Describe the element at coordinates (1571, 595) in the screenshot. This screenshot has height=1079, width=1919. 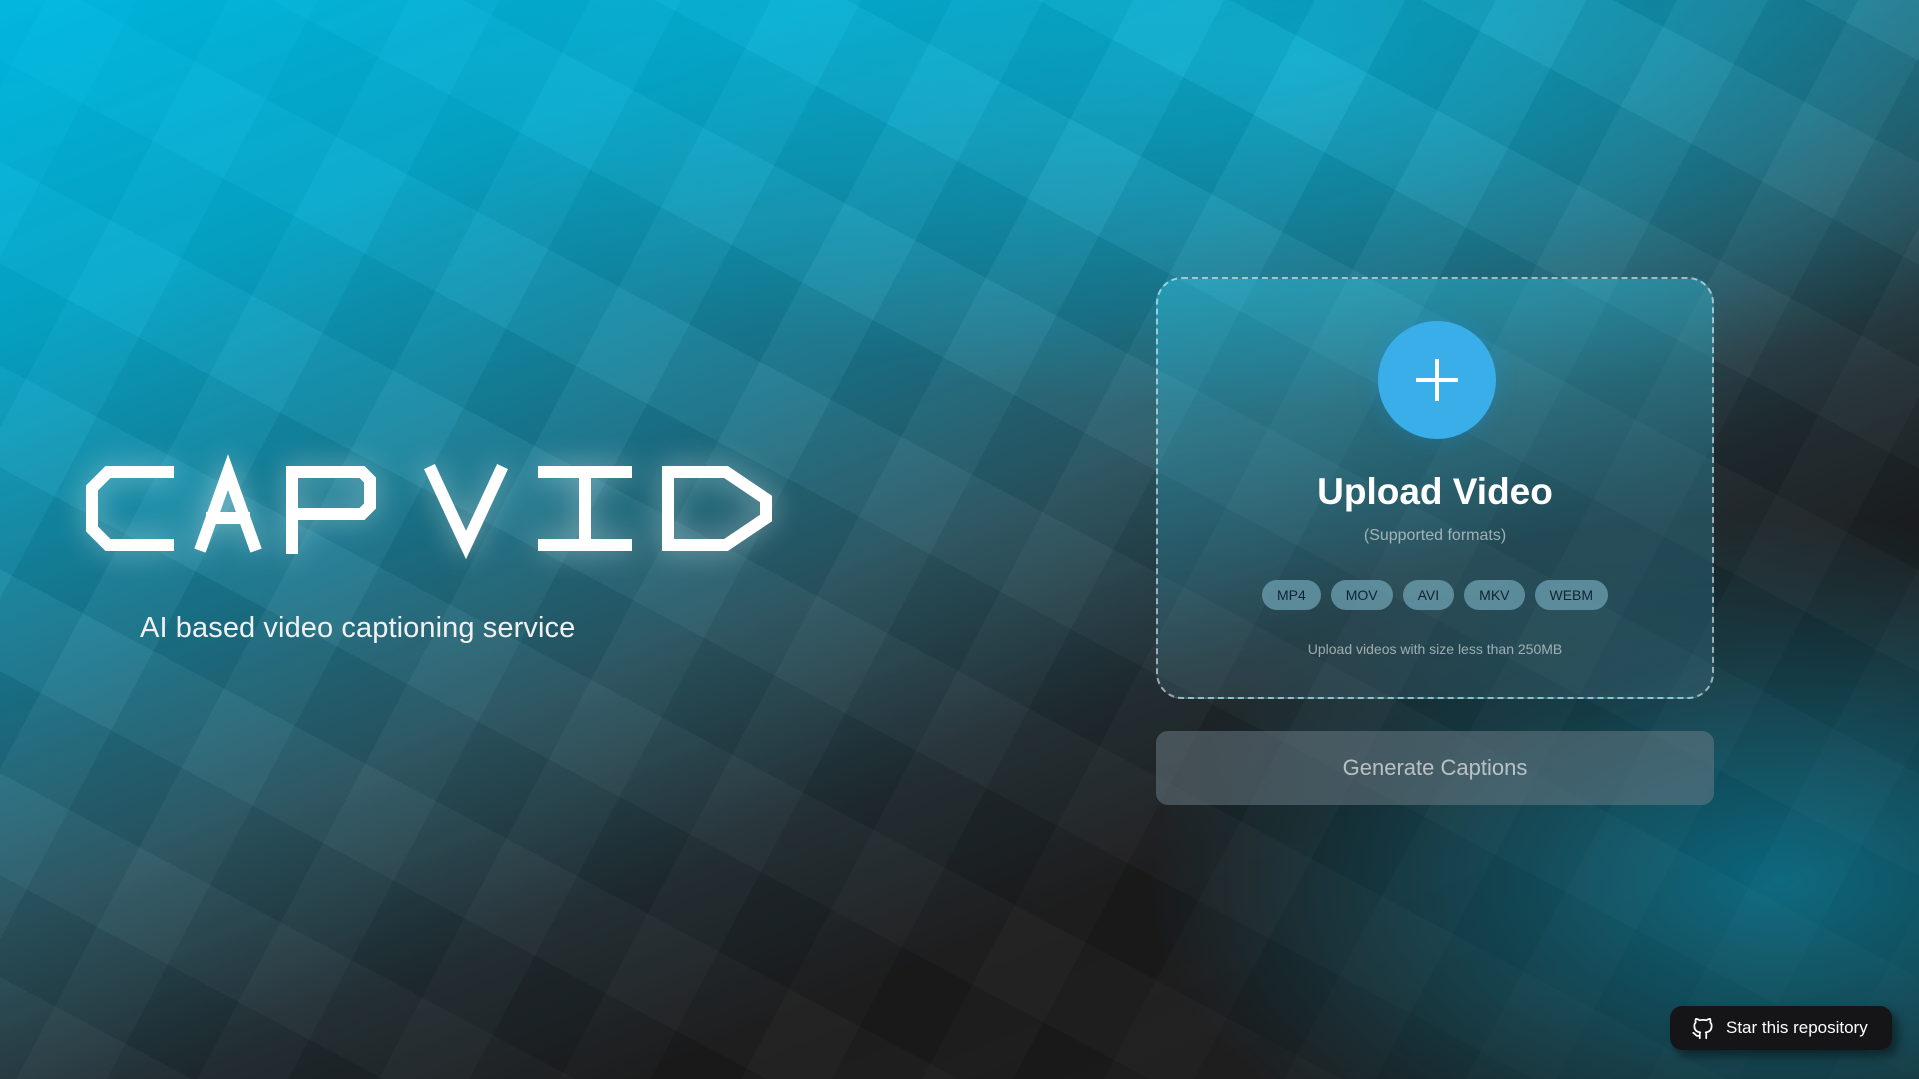
I see `format-badge-webm: WEBM` at that location.